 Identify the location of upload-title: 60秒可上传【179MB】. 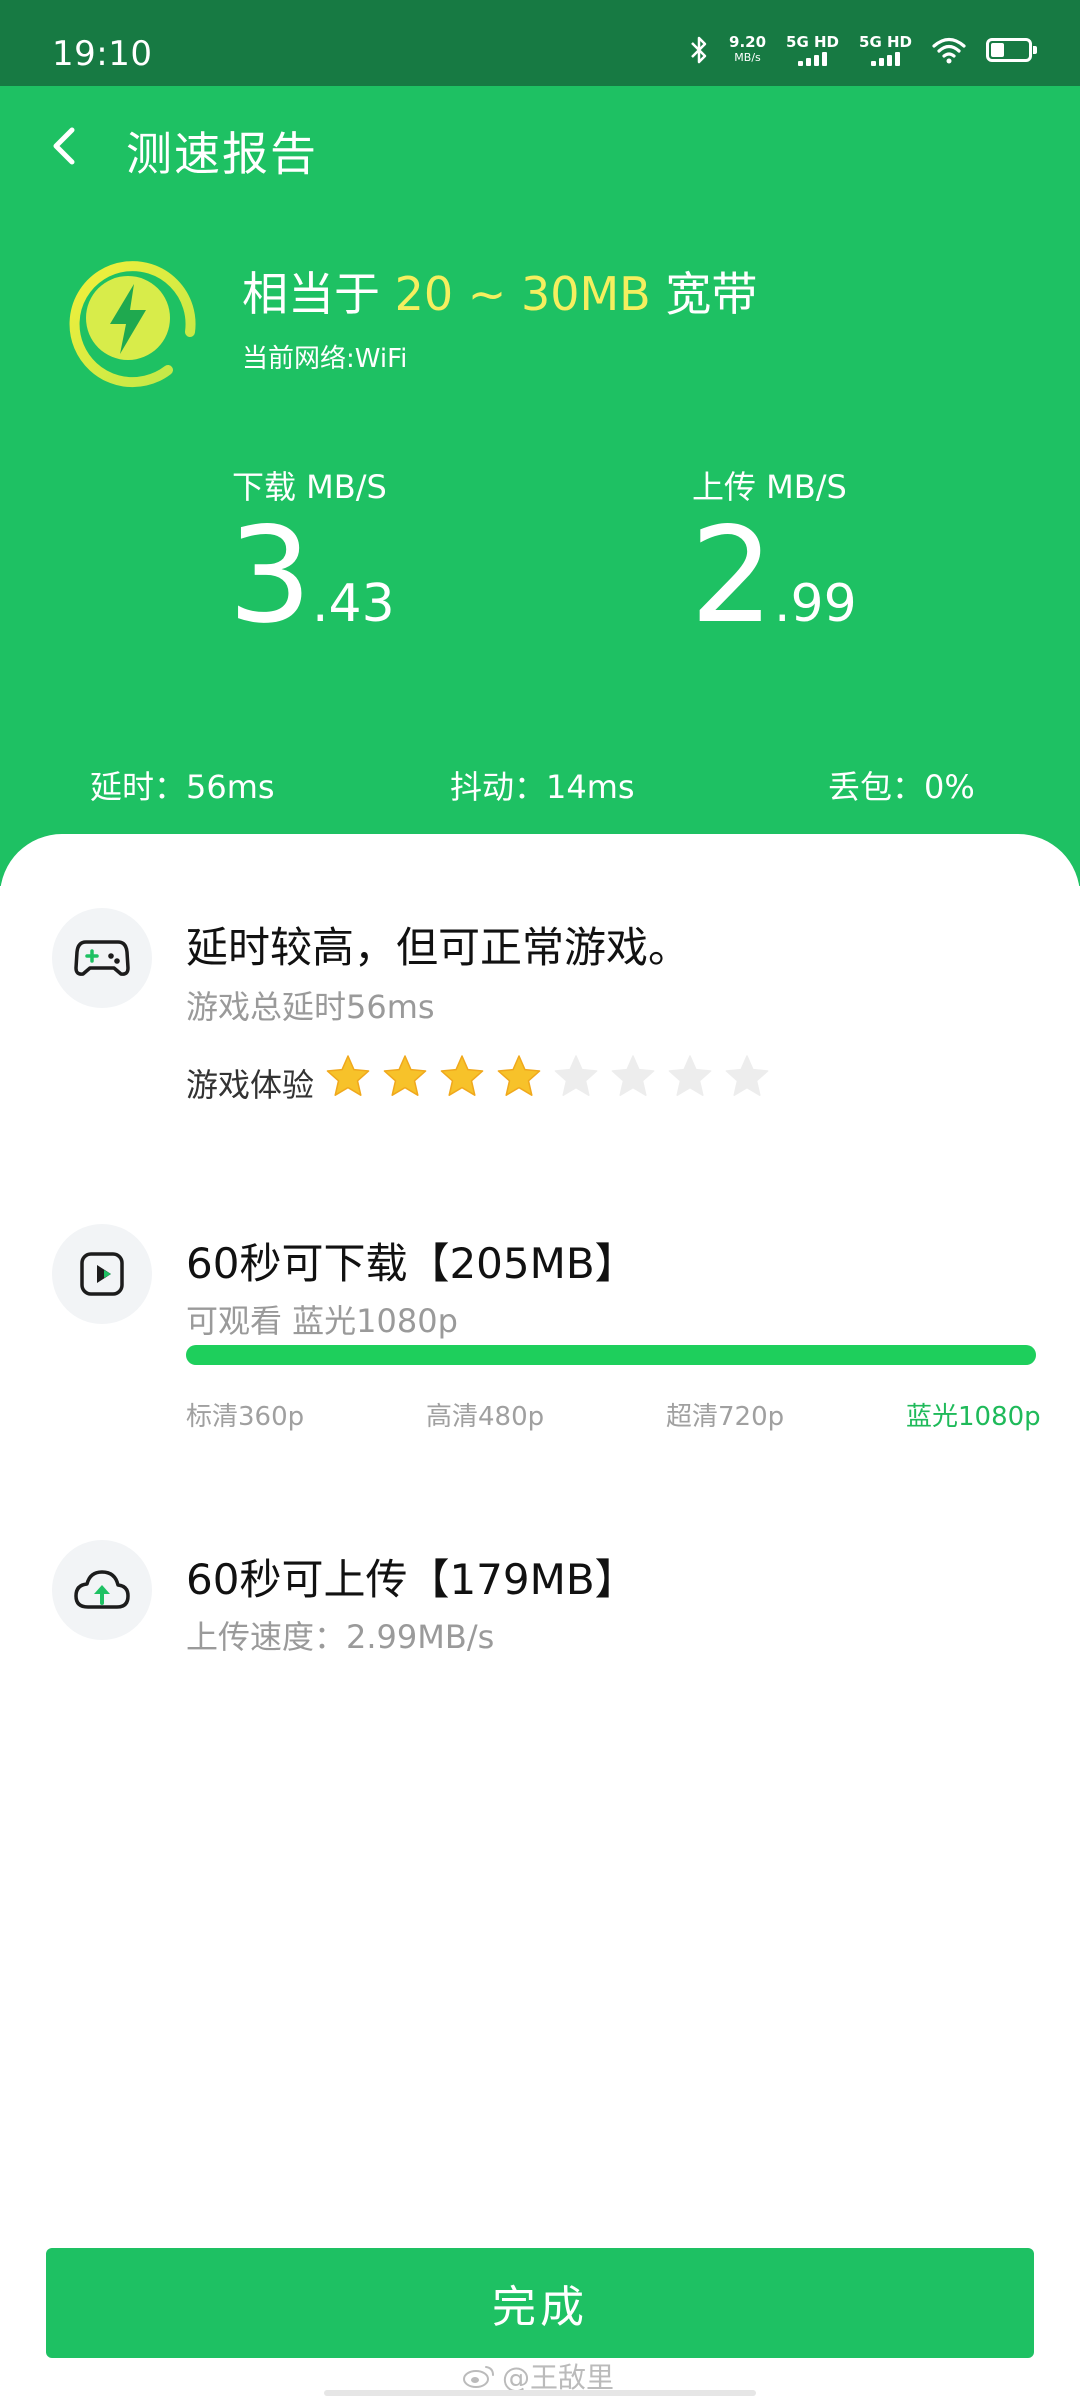
(411, 1579).